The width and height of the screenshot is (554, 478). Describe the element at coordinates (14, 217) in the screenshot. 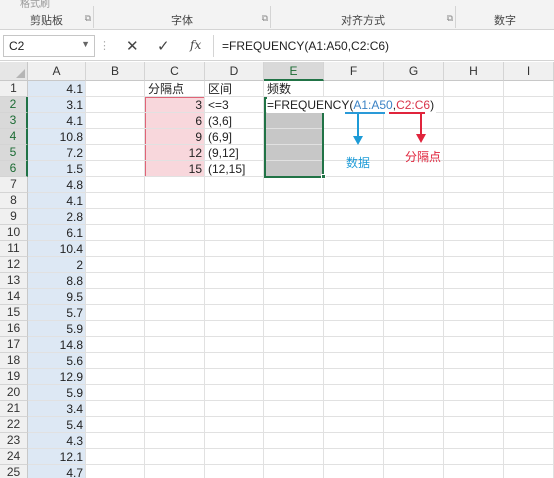

I see `row-header-9: 9` at that location.